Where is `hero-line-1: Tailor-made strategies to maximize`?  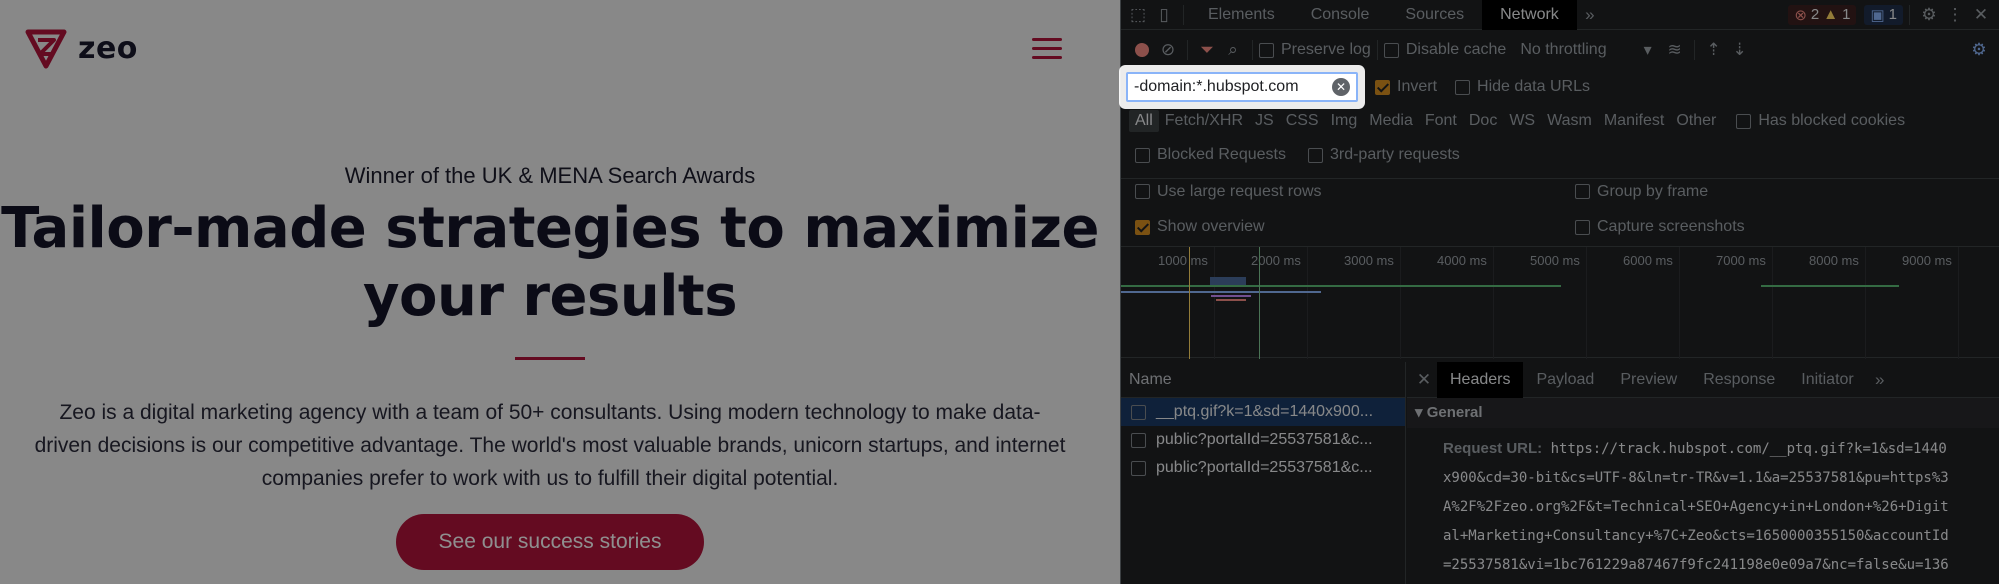
hero-line-1: Tailor-made strategies to maximize is located at coordinates (550, 228).